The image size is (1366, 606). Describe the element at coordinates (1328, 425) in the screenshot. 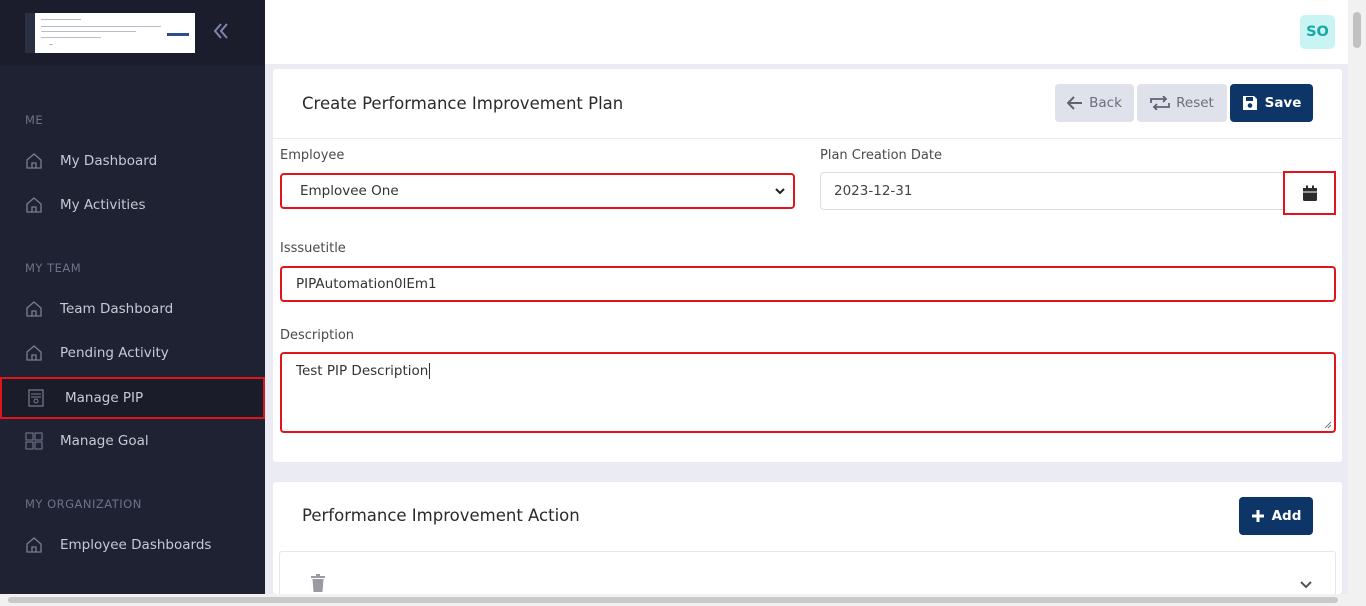

I see `resize-handle-icon` at that location.